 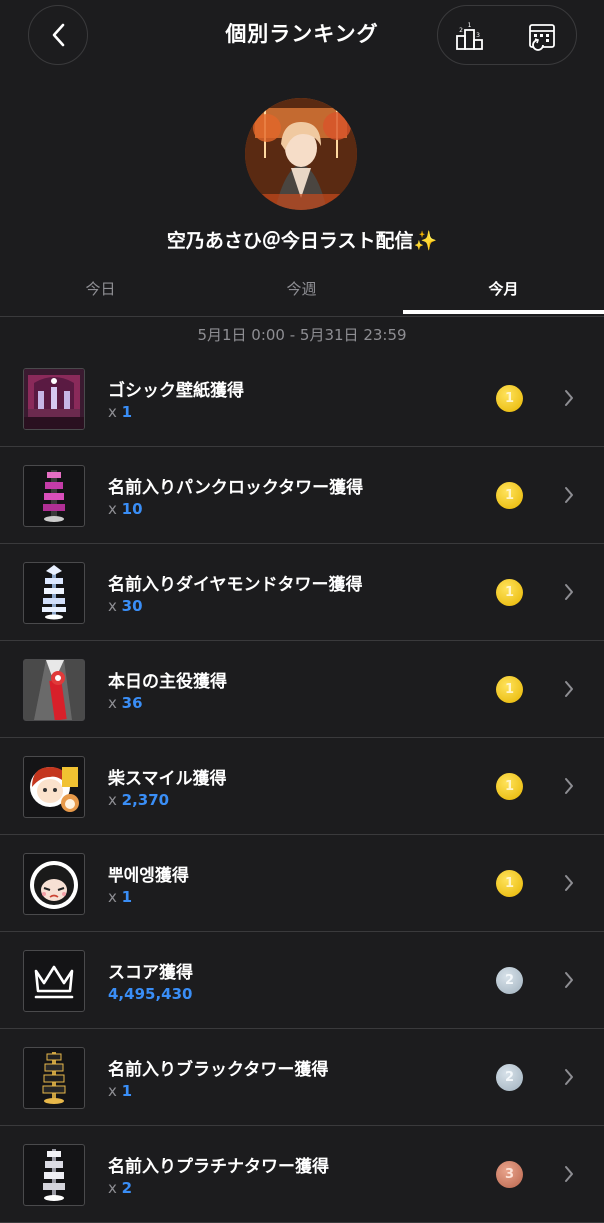 What do you see at coordinates (54, 496) in the screenshot?
I see `punk-rock-tower-icon` at bounding box center [54, 496].